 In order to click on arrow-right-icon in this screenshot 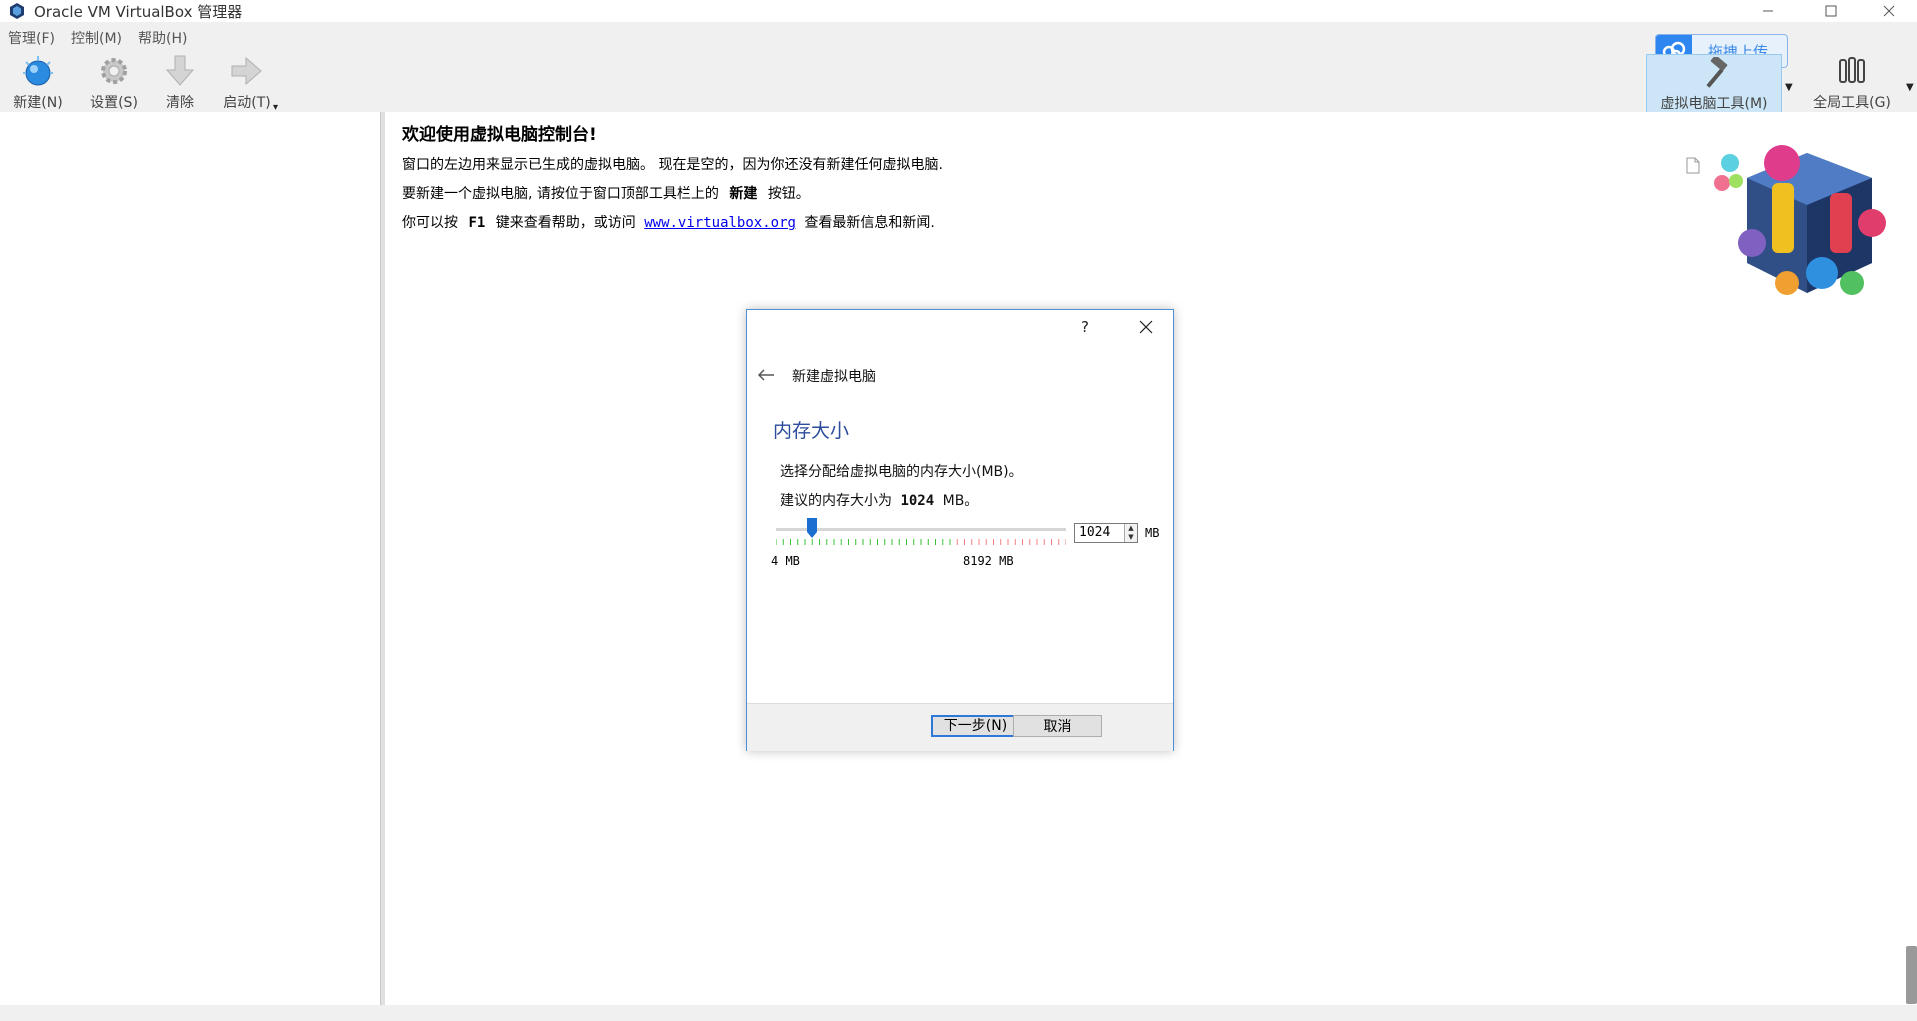, I will do `click(246, 71)`.